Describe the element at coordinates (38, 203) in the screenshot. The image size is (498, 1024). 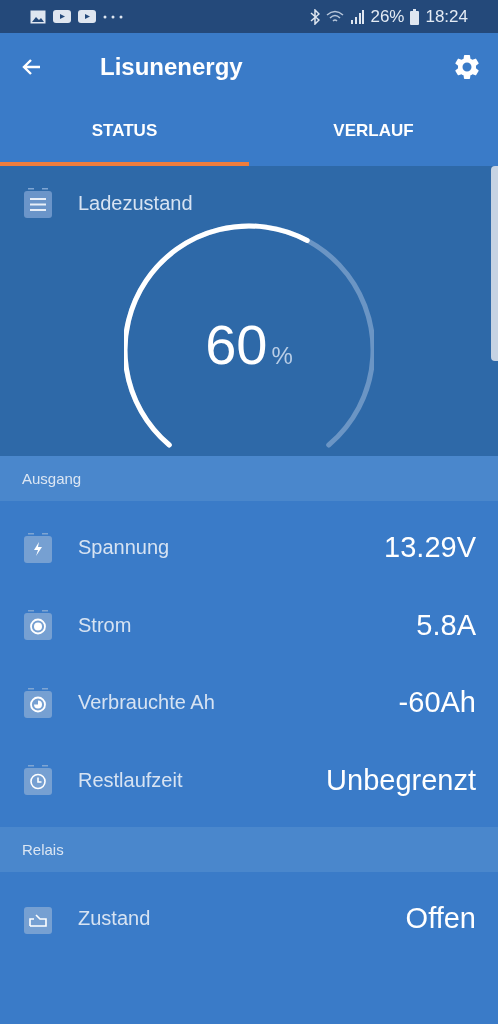
I see `battery-list-icon` at that location.